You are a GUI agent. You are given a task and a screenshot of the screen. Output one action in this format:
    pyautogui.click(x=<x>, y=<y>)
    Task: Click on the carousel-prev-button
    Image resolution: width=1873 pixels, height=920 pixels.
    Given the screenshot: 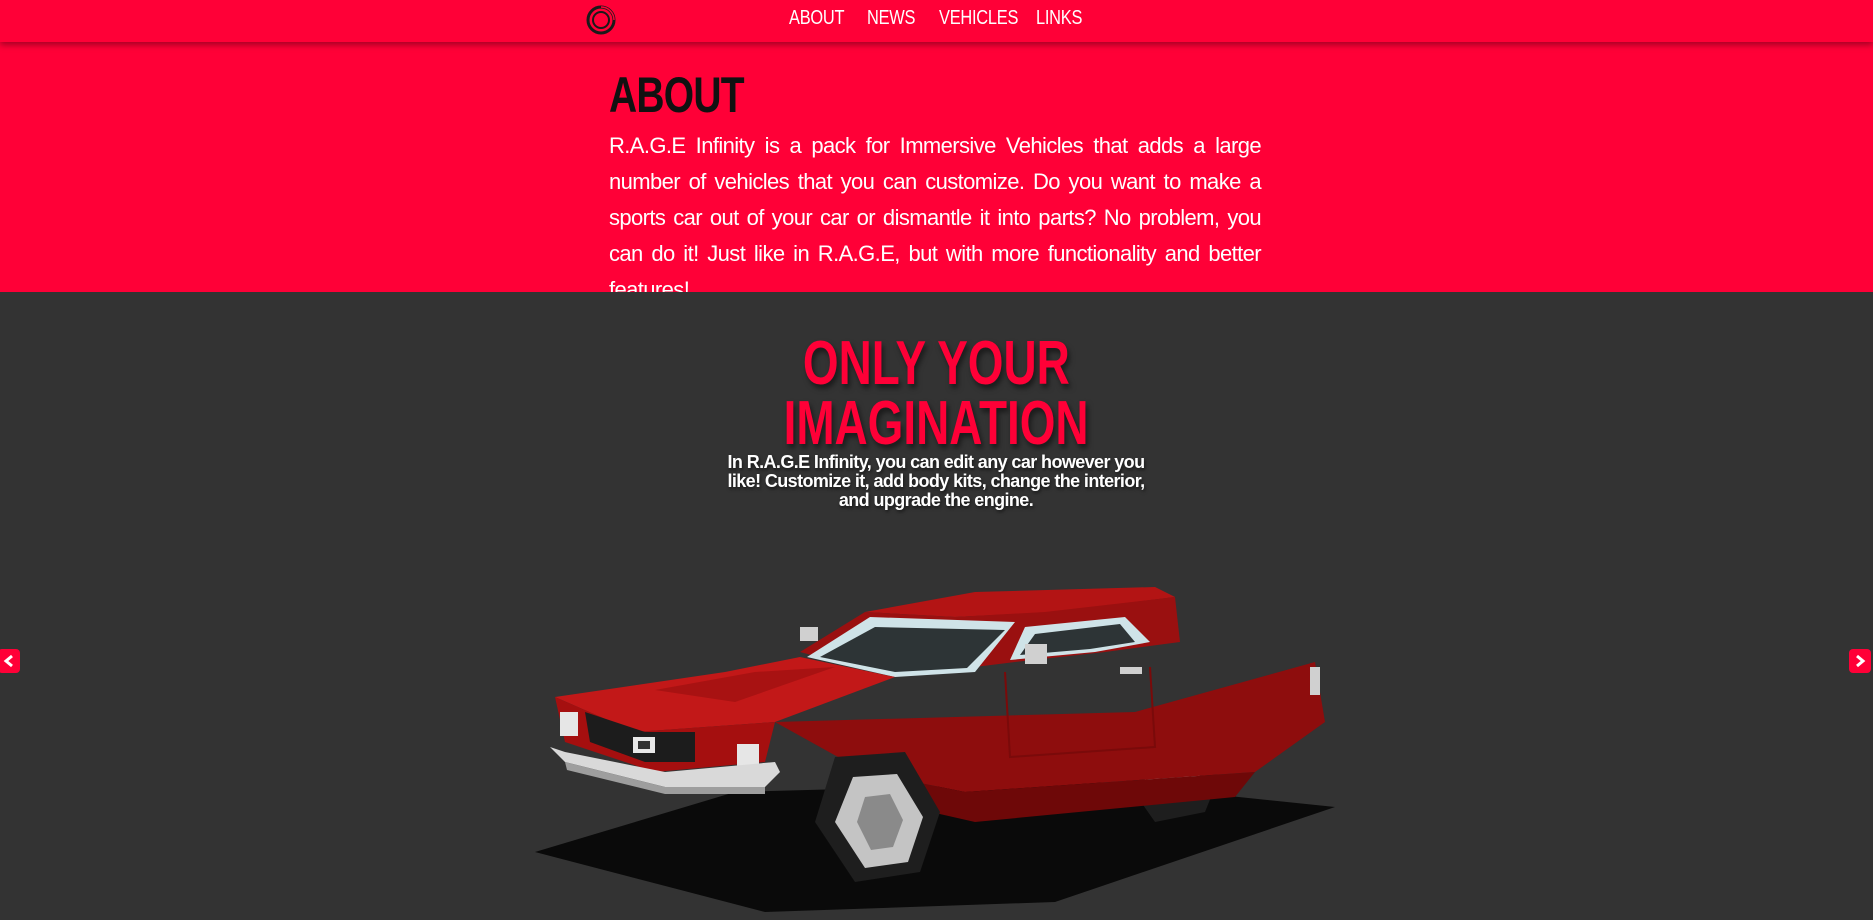 What is the action you would take?
    pyautogui.click(x=10, y=661)
    